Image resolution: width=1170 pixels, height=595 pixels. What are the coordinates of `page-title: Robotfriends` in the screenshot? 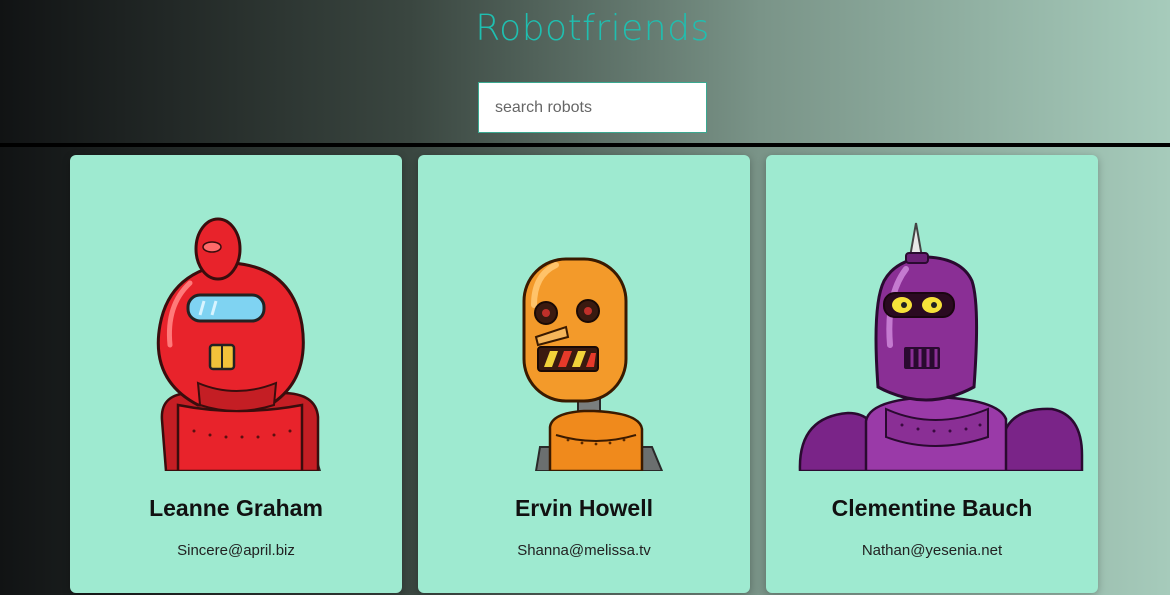 It's located at (592, 28).